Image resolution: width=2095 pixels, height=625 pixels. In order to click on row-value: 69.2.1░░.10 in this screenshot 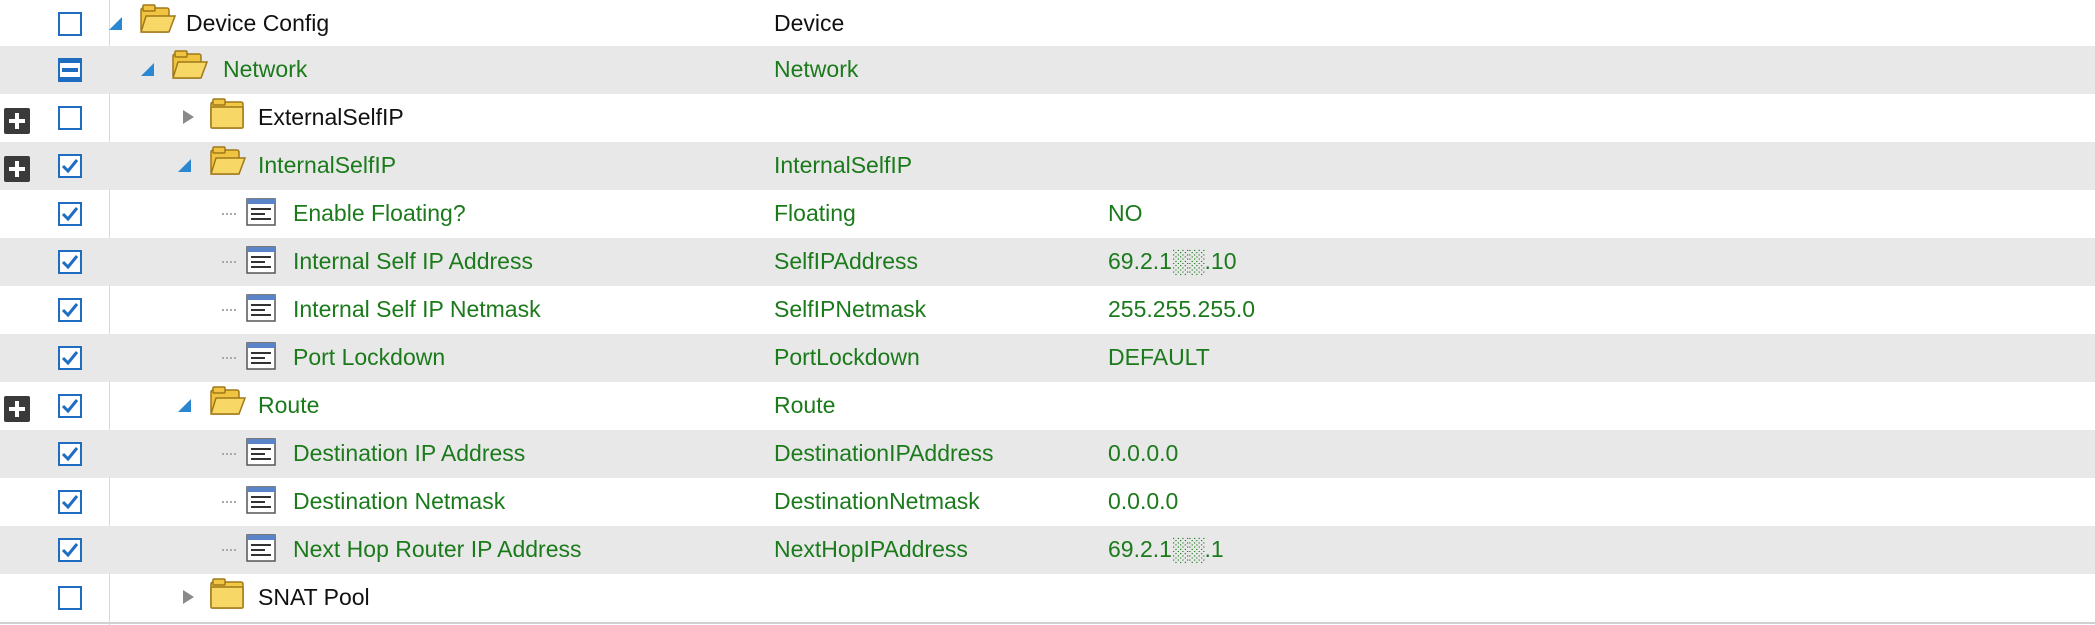, I will do `click(1172, 261)`.